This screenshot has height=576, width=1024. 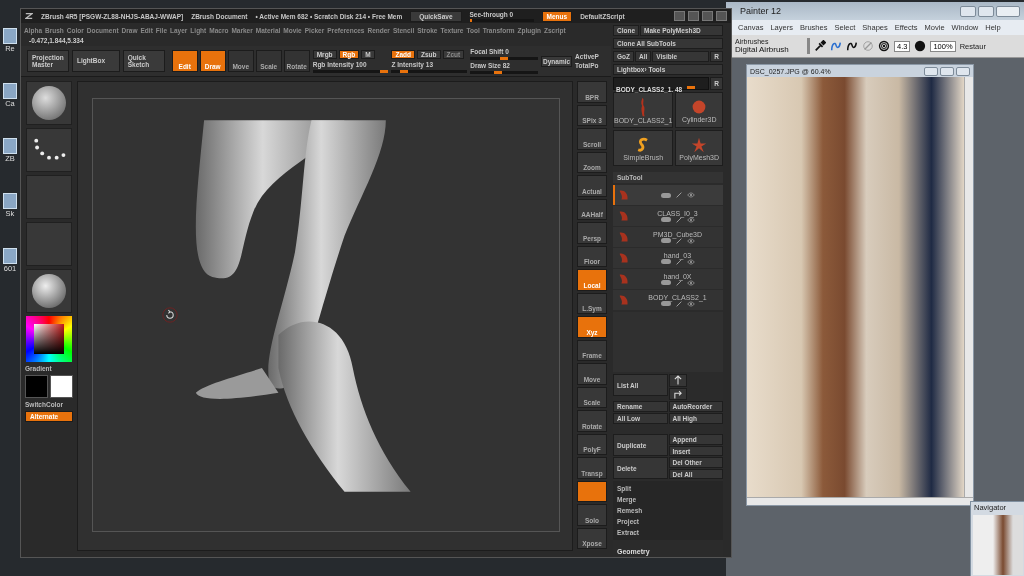 I want to click on secondary-color-swatch, so click(x=61, y=386).